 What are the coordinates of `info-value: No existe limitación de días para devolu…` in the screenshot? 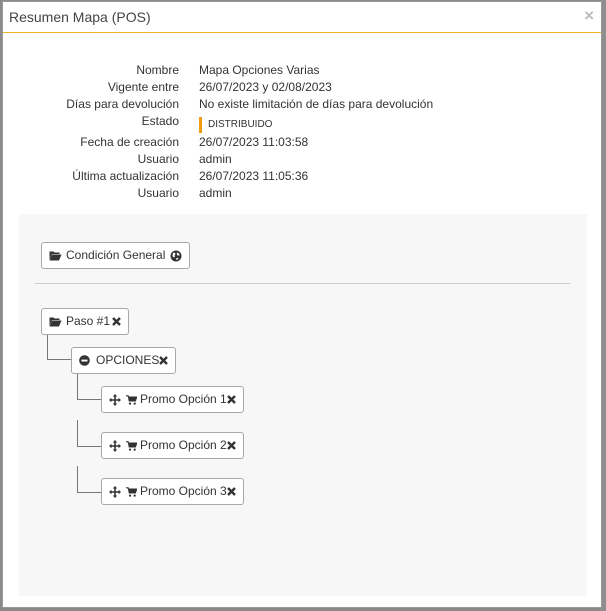 It's located at (316, 104).